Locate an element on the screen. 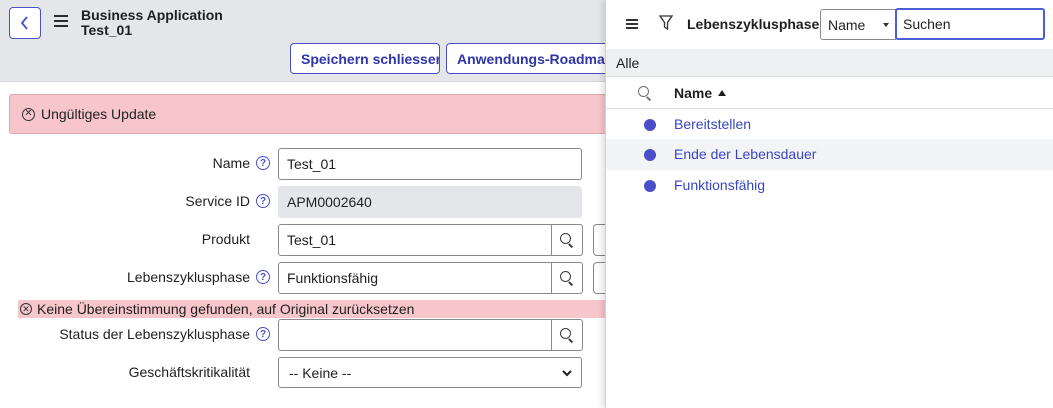 The image size is (1053, 408). lebenszyklusphase-lookup-button is located at coordinates (567, 278).